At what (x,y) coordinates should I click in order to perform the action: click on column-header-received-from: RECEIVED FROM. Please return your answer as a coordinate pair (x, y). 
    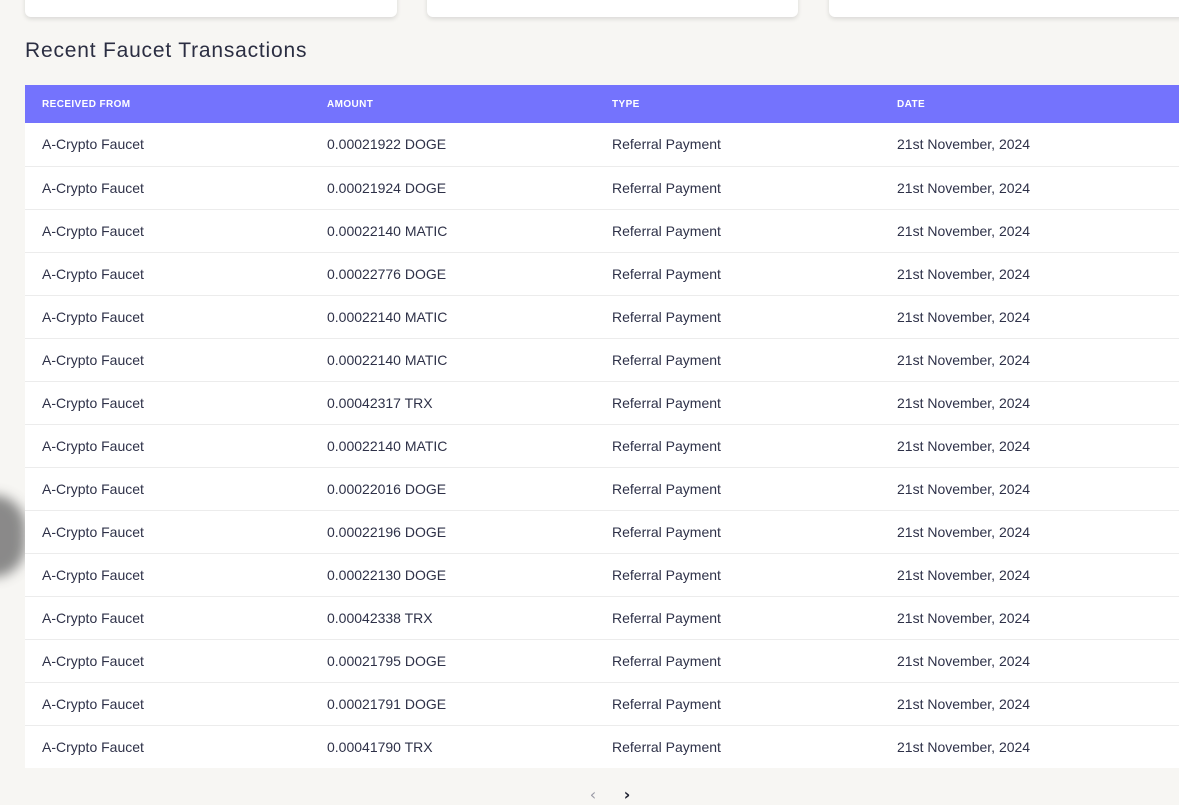
    Looking at the image, I should click on (86, 104).